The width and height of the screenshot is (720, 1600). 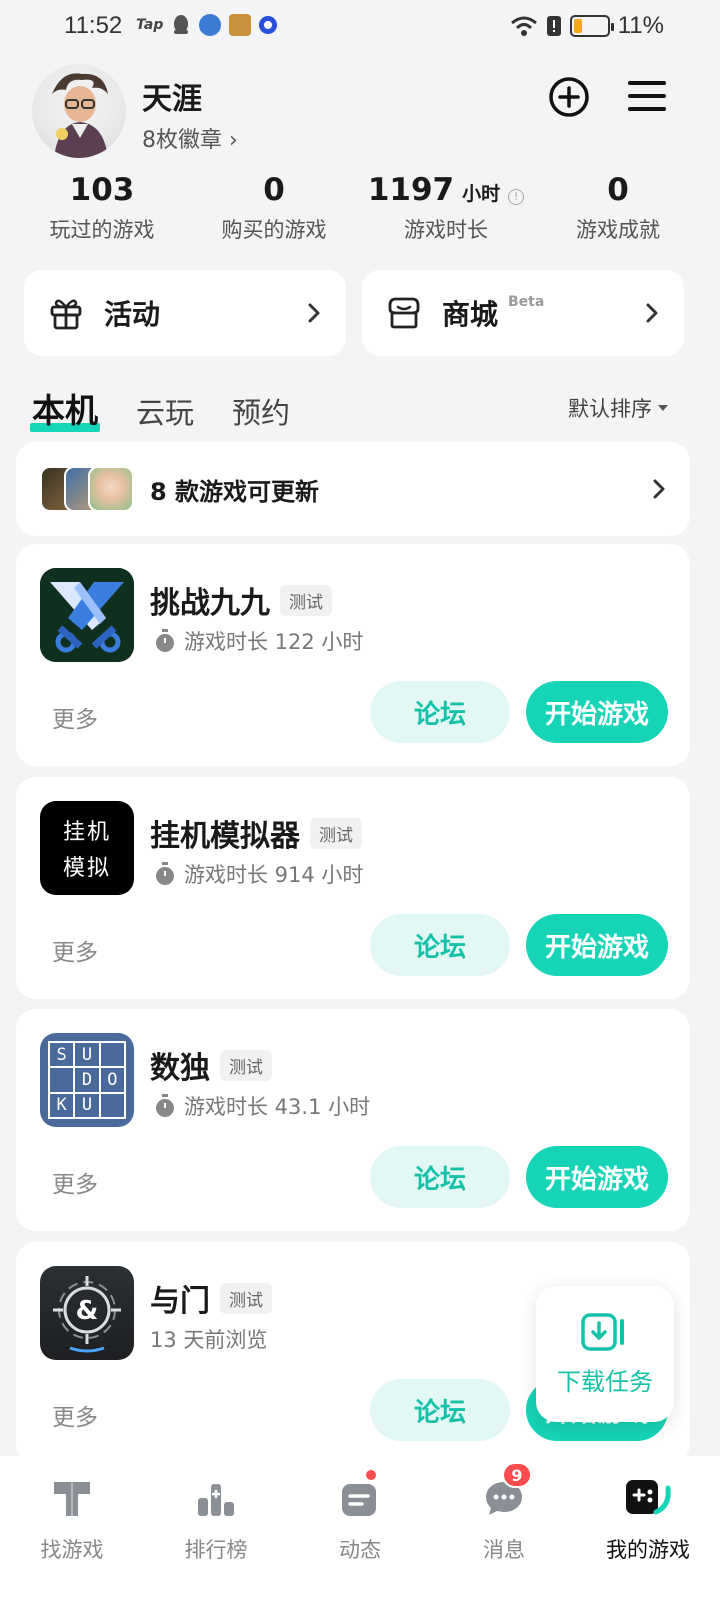 I want to click on icon-text: 挂机, so click(x=86, y=832).